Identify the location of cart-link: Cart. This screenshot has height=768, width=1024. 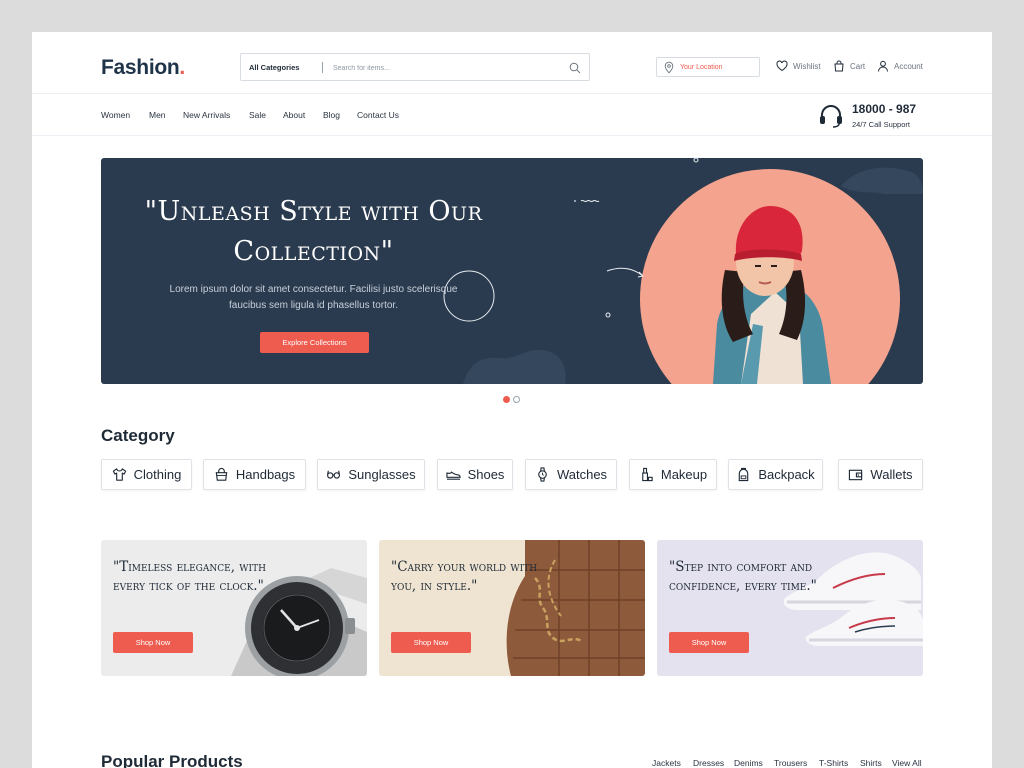
(849, 66).